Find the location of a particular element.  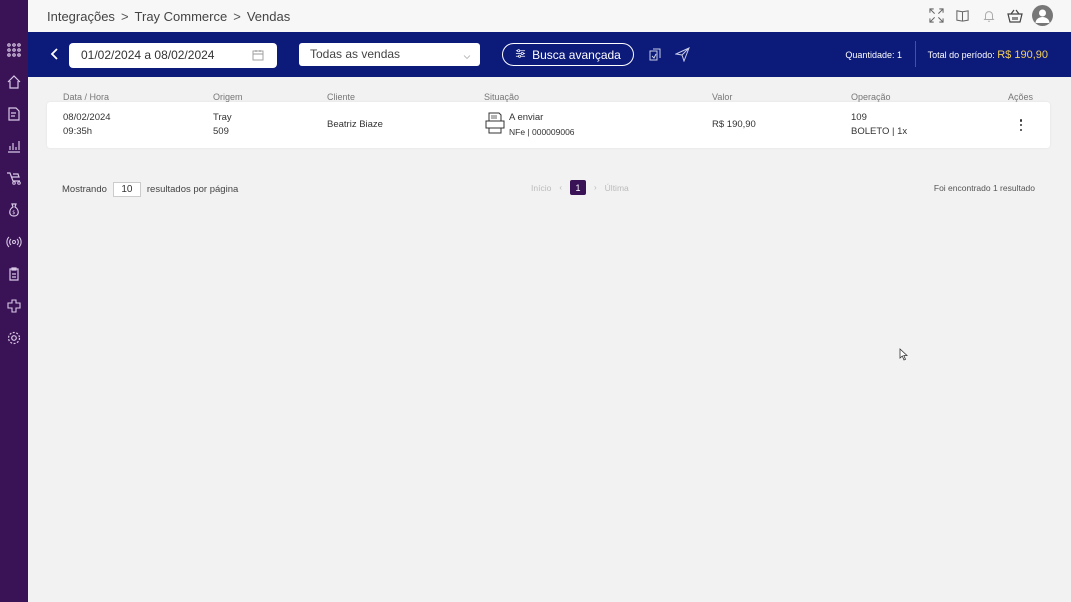

advanced-search-button: Busca avançada is located at coordinates (568, 54).